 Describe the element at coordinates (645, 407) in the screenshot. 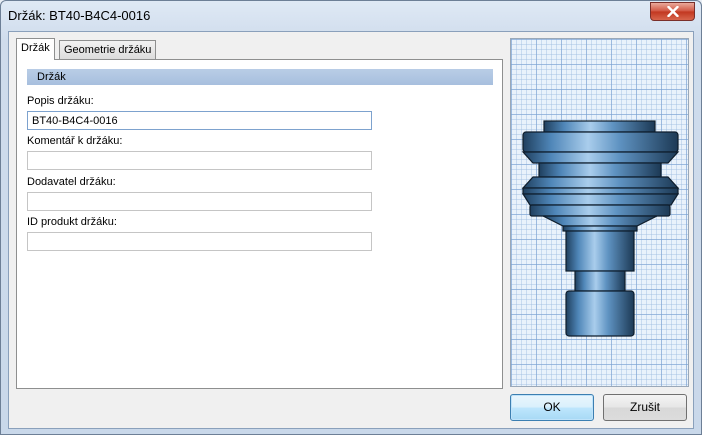

I see `cancel-button: Zrušit` at that location.